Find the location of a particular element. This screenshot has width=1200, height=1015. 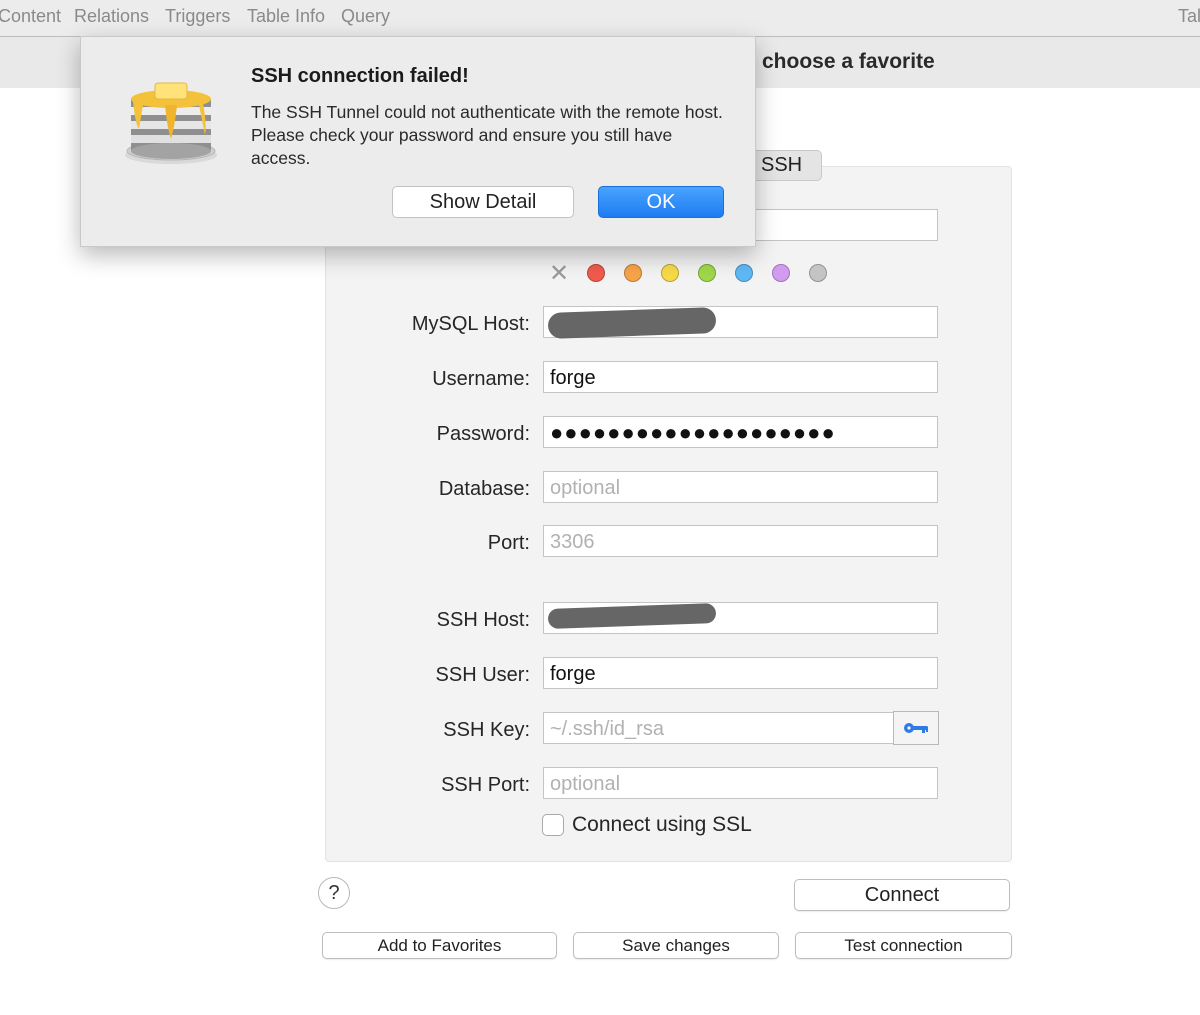

tab-query: Query is located at coordinates (365, 16).